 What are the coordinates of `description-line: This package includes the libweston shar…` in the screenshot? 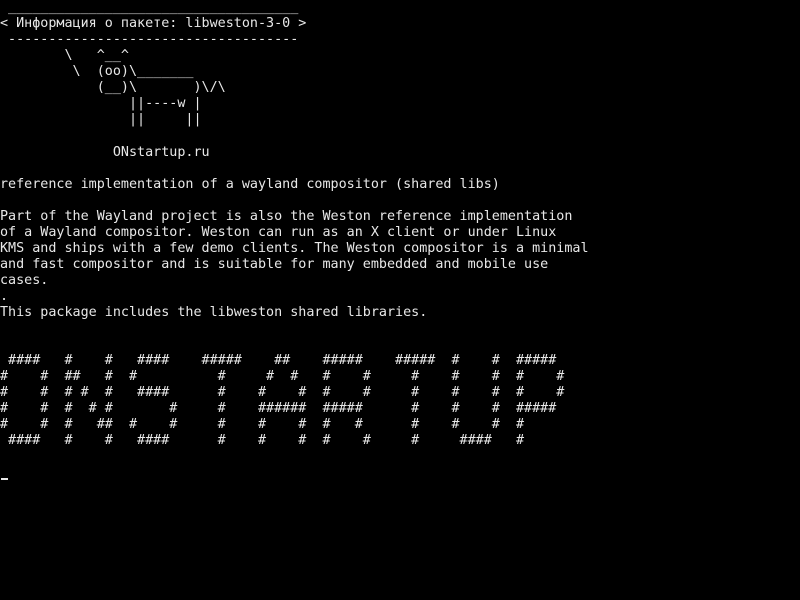 It's located at (214, 312).